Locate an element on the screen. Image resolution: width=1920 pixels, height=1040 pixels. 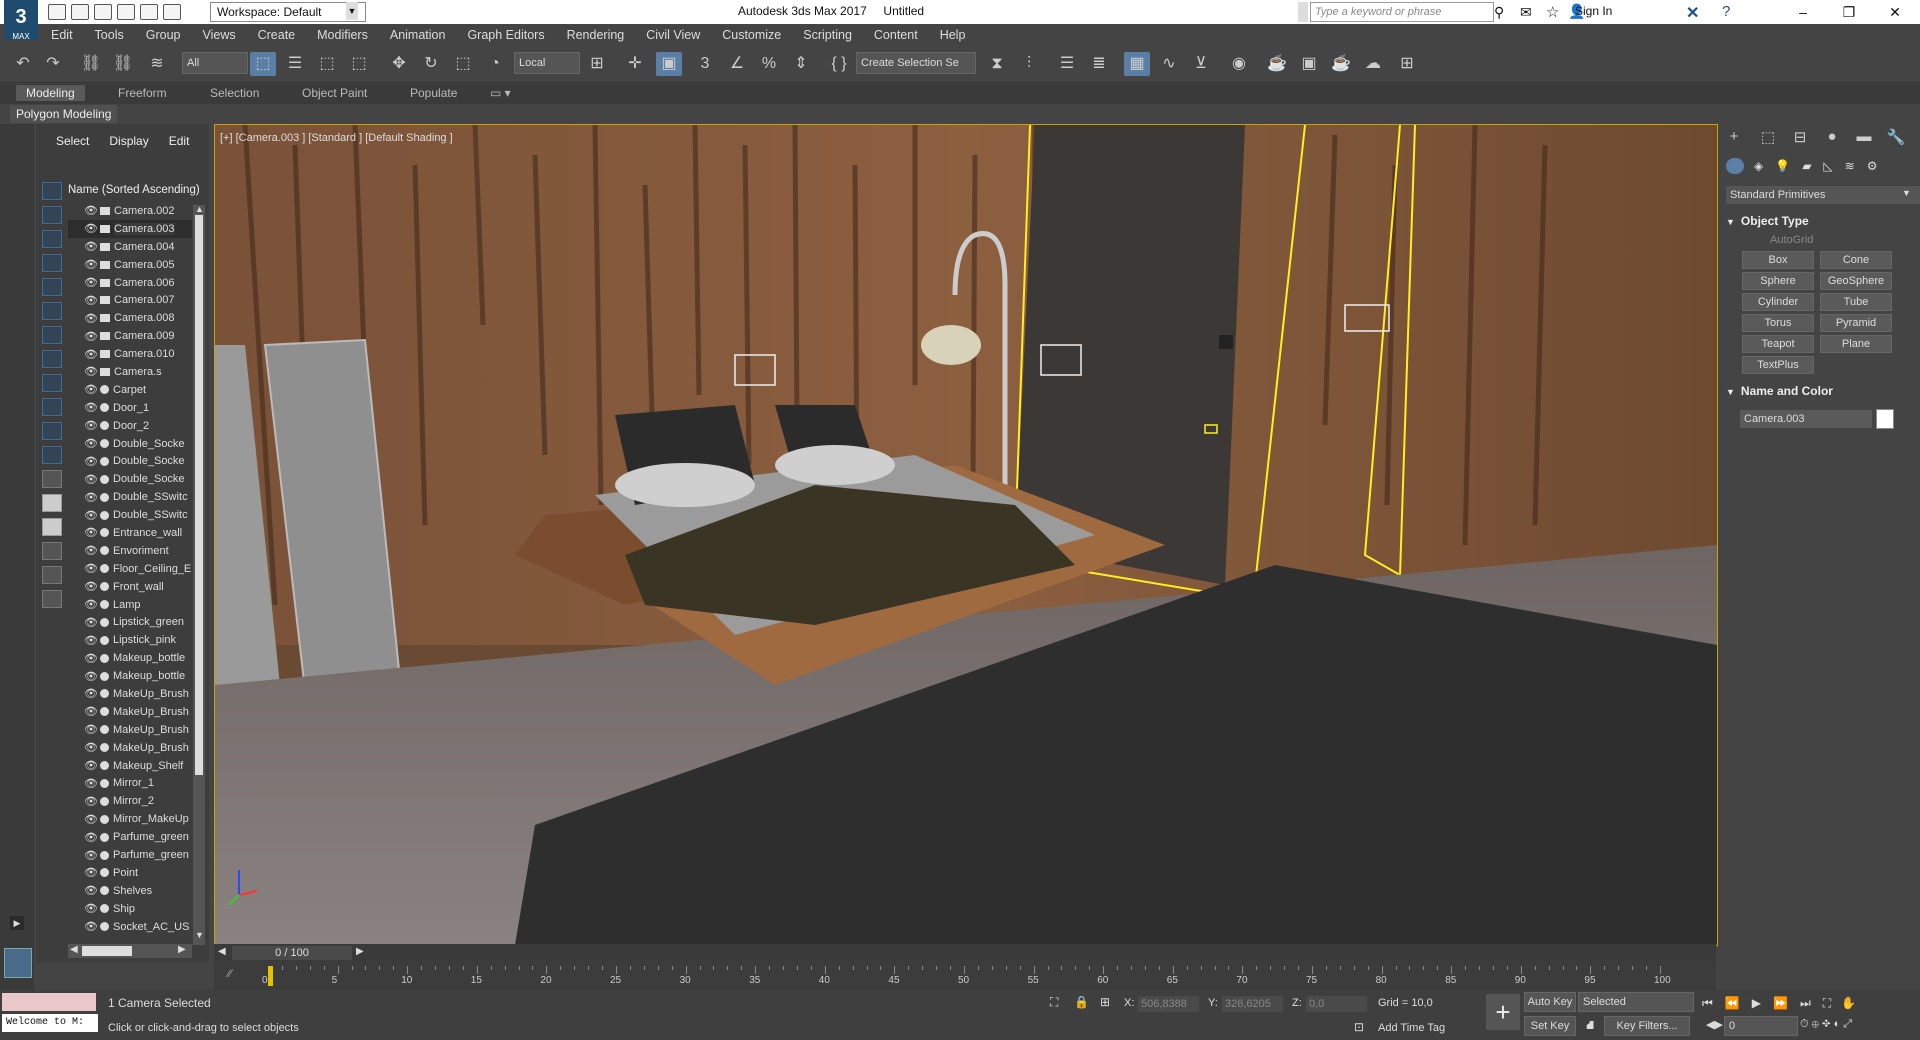
render-in-cloud-icon: ☁ is located at coordinates (1373, 64).